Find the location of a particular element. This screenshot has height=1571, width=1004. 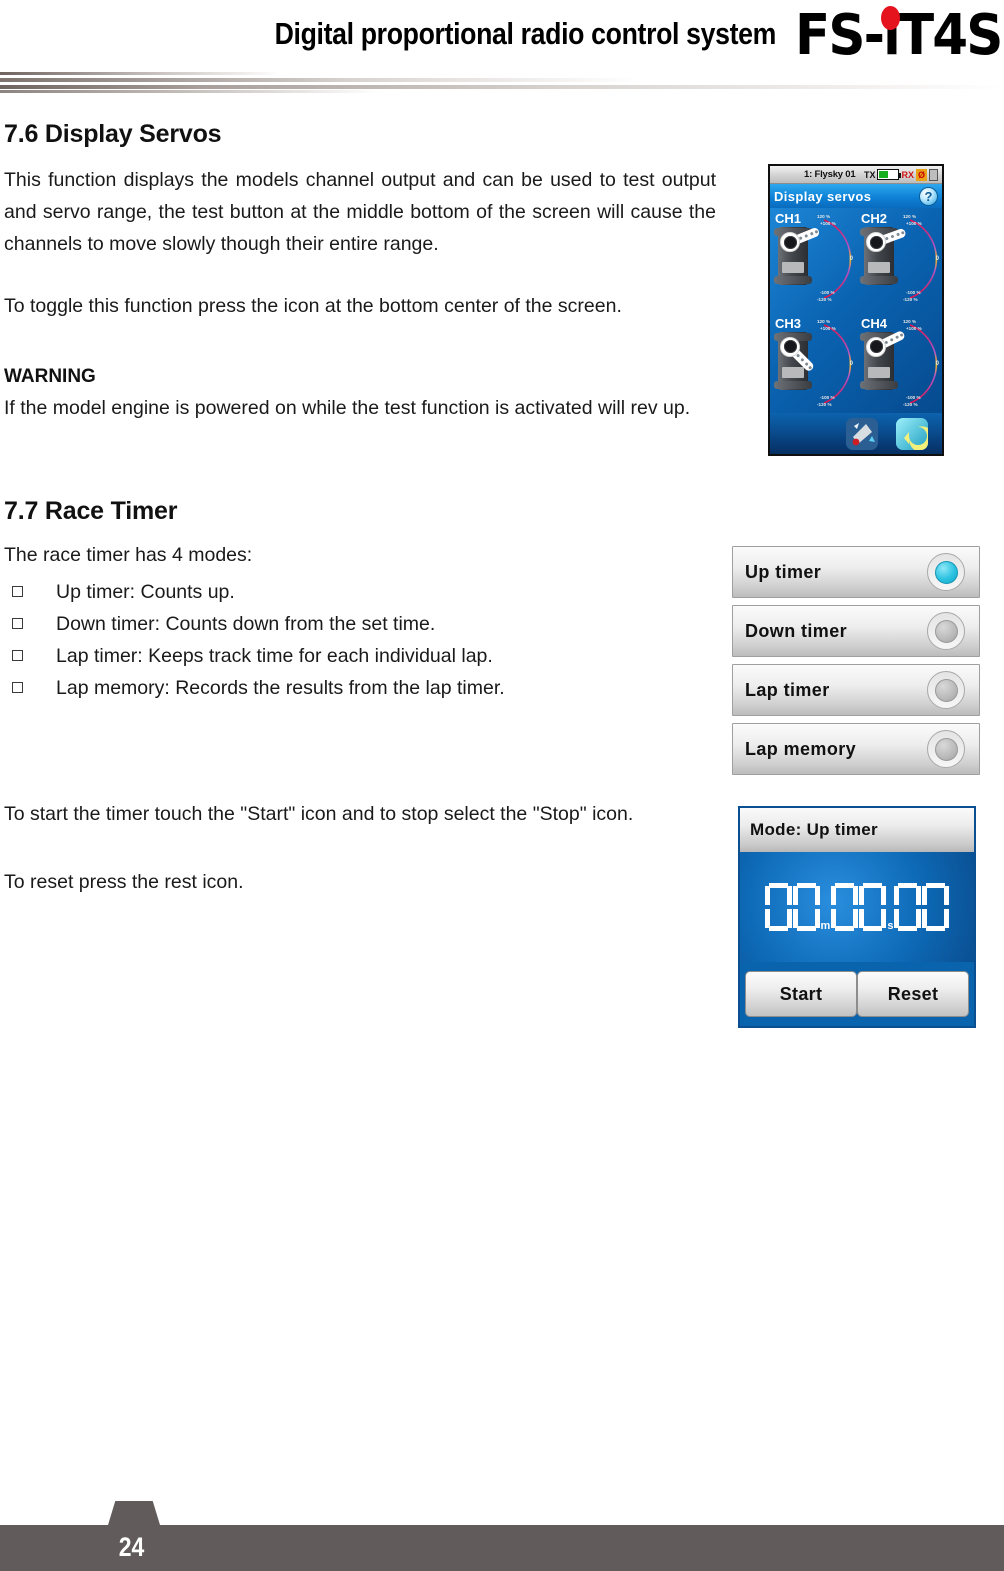

paragraph-race-timer-intro: The race timer has 4 modes: is located at coordinates (128, 555).